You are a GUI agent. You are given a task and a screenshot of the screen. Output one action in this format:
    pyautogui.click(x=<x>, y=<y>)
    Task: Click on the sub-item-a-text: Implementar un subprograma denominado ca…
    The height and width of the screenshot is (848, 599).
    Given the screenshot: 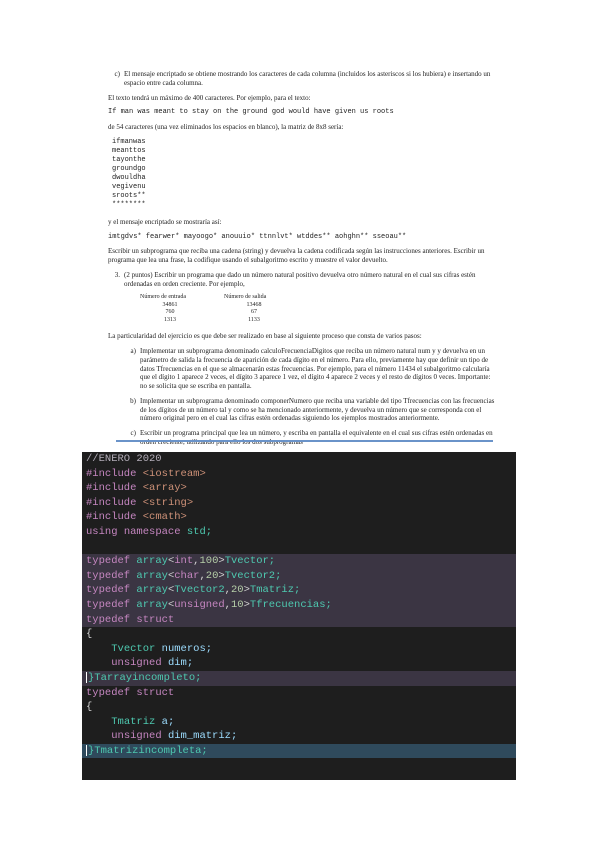 What is the action you would take?
    pyautogui.click(x=315, y=368)
    